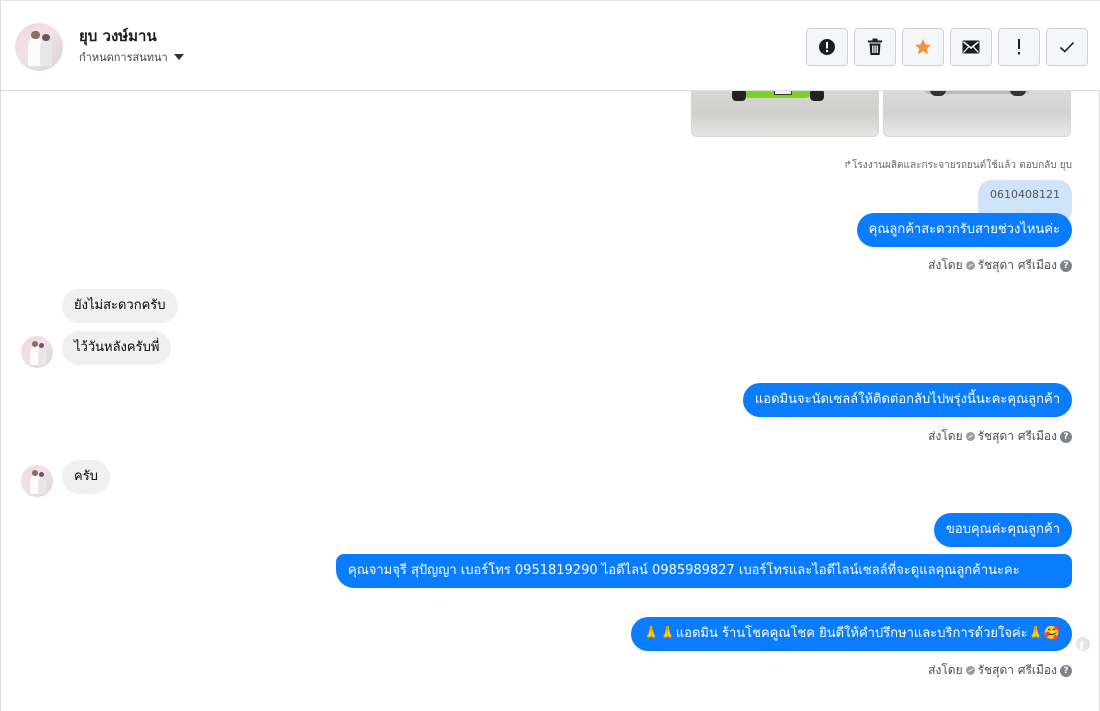 The image size is (1100, 711). What do you see at coordinates (86, 477) in the screenshot?
I see `incoming-message: ครับ` at bounding box center [86, 477].